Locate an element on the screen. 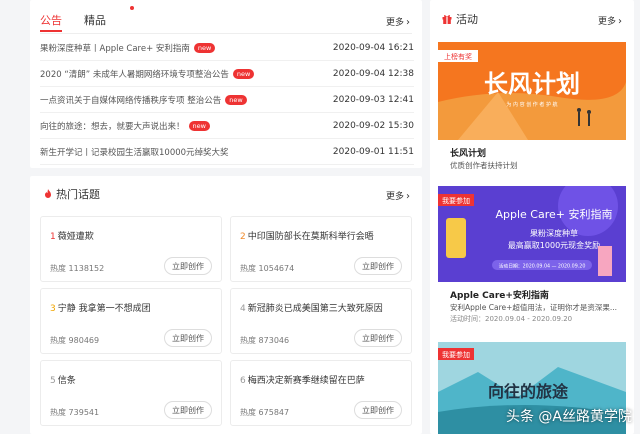  topic-heat: 739541 is located at coordinates (84, 412).